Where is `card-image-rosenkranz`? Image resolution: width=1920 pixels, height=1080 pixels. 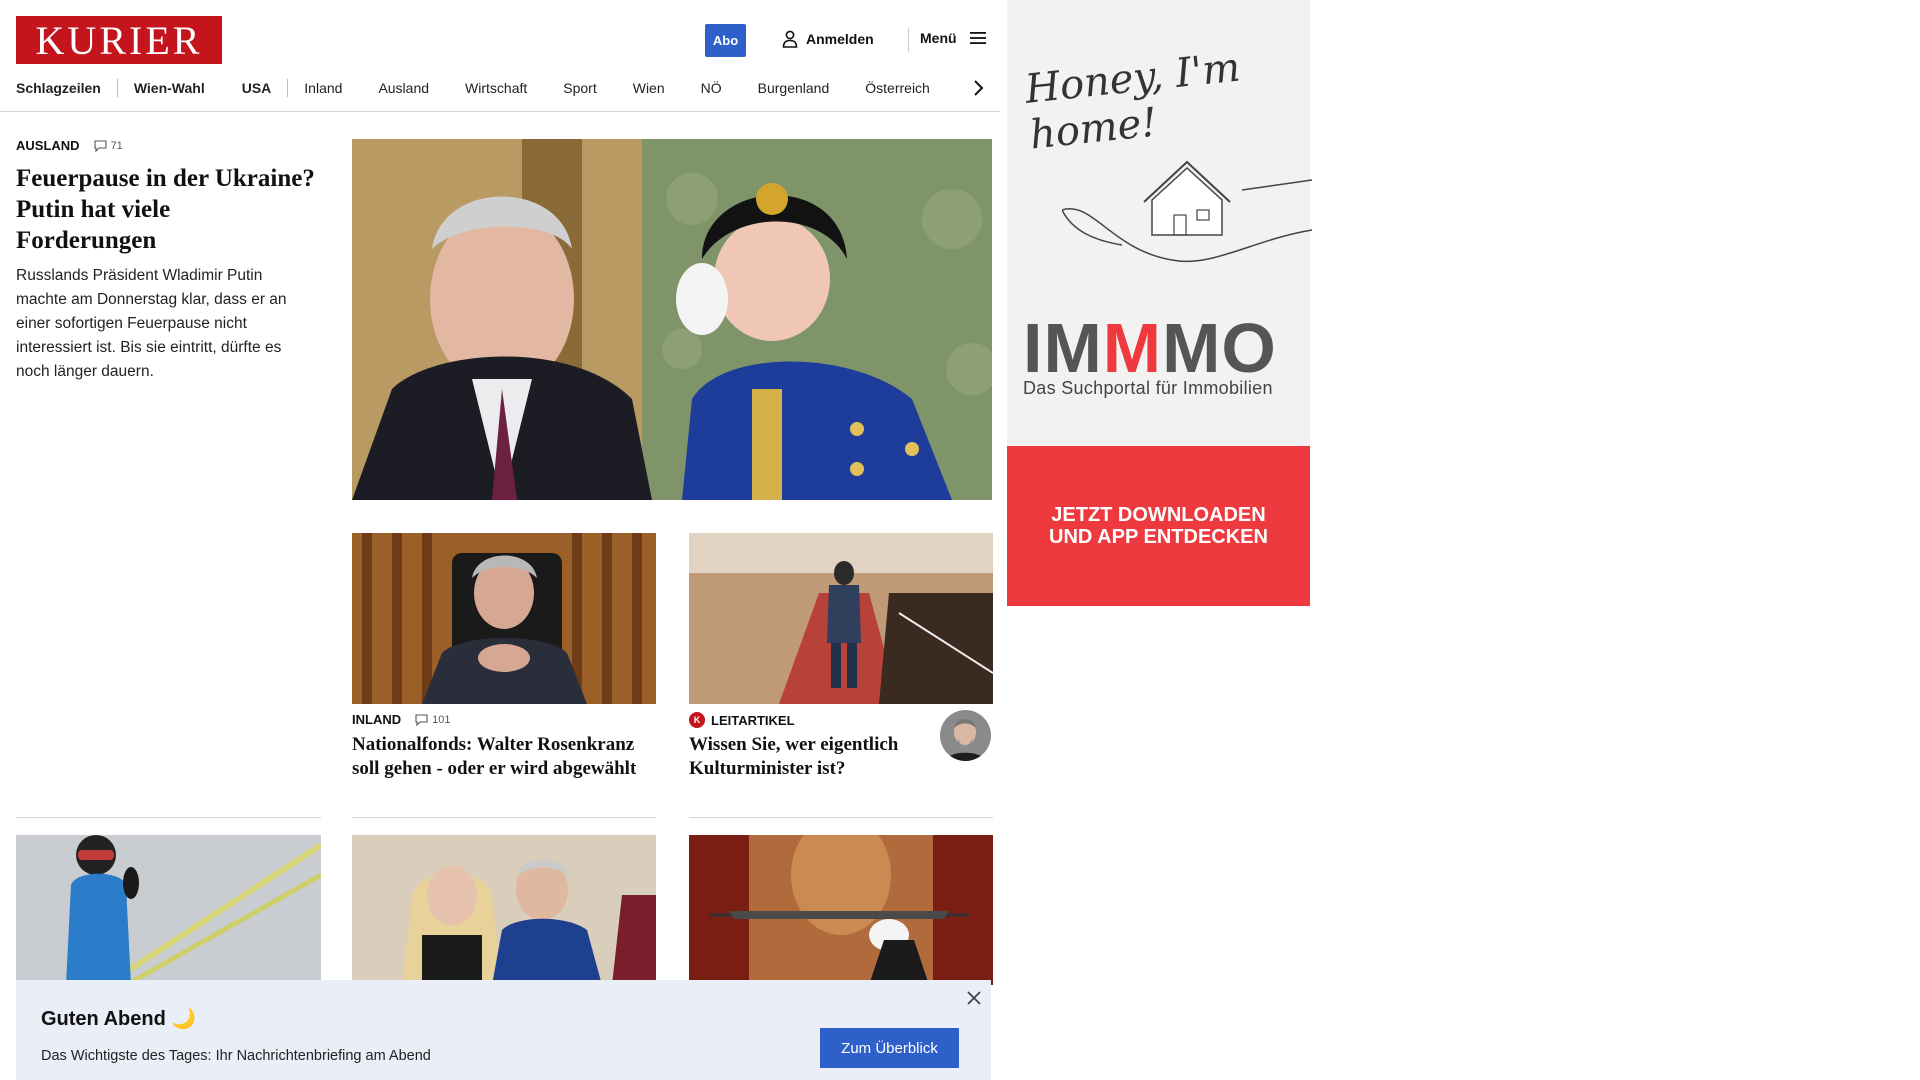
card-image-rosenkranz is located at coordinates (504, 618).